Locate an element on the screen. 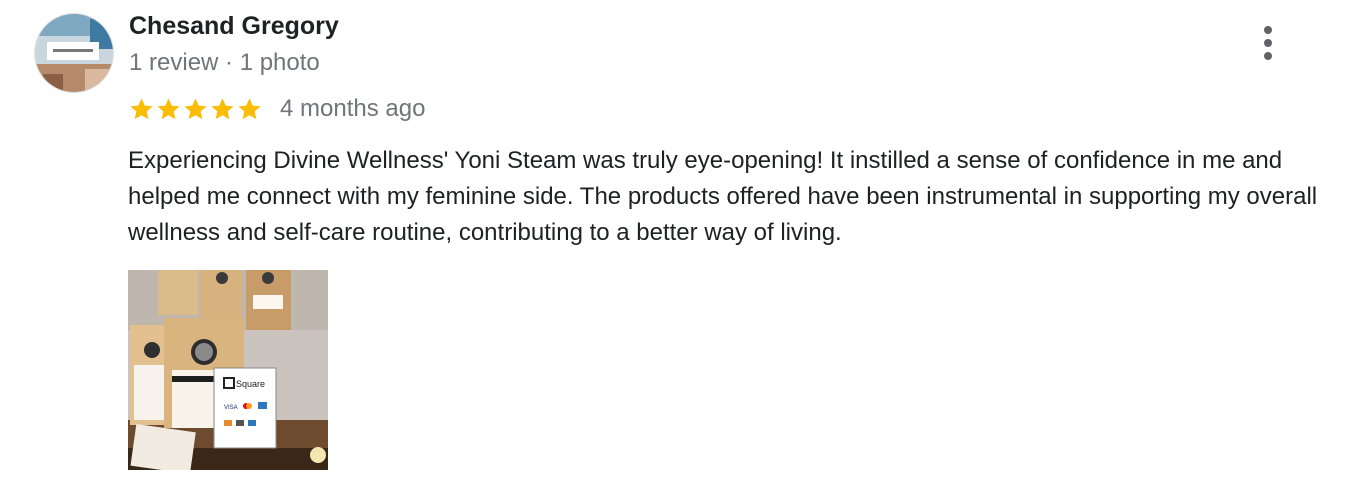 This screenshot has width=1352, height=486. review-photo: Square VISA is located at coordinates (228, 370).